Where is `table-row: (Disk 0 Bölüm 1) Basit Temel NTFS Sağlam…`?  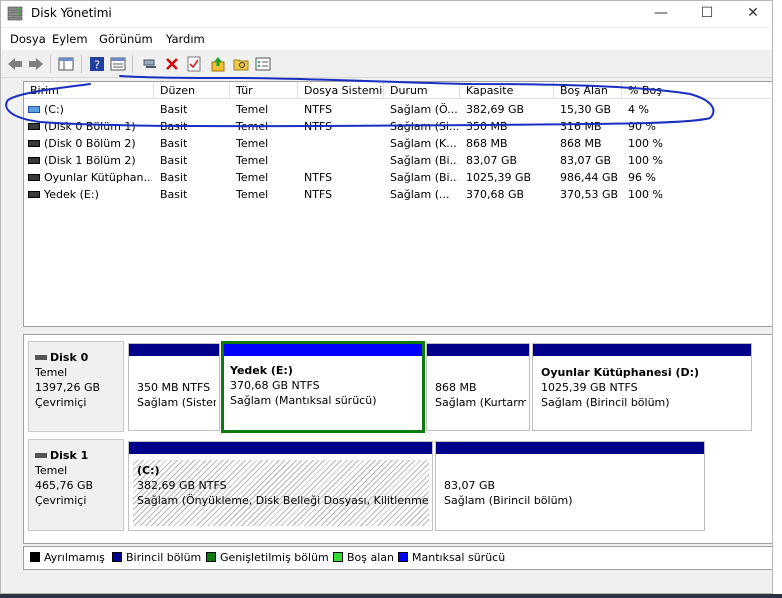
table-row: (Disk 0 Bölüm 1) Basit Temel NTFS Sağlam… is located at coordinates (398, 126).